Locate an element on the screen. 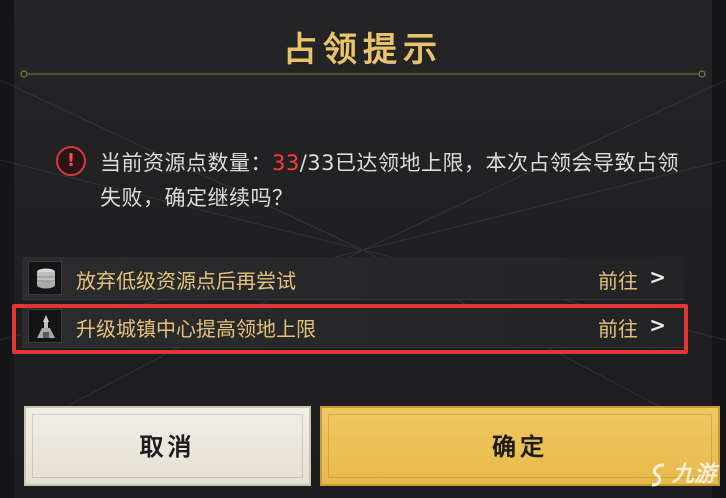 The width and height of the screenshot is (726, 498). title-divider is located at coordinates (363, 74).